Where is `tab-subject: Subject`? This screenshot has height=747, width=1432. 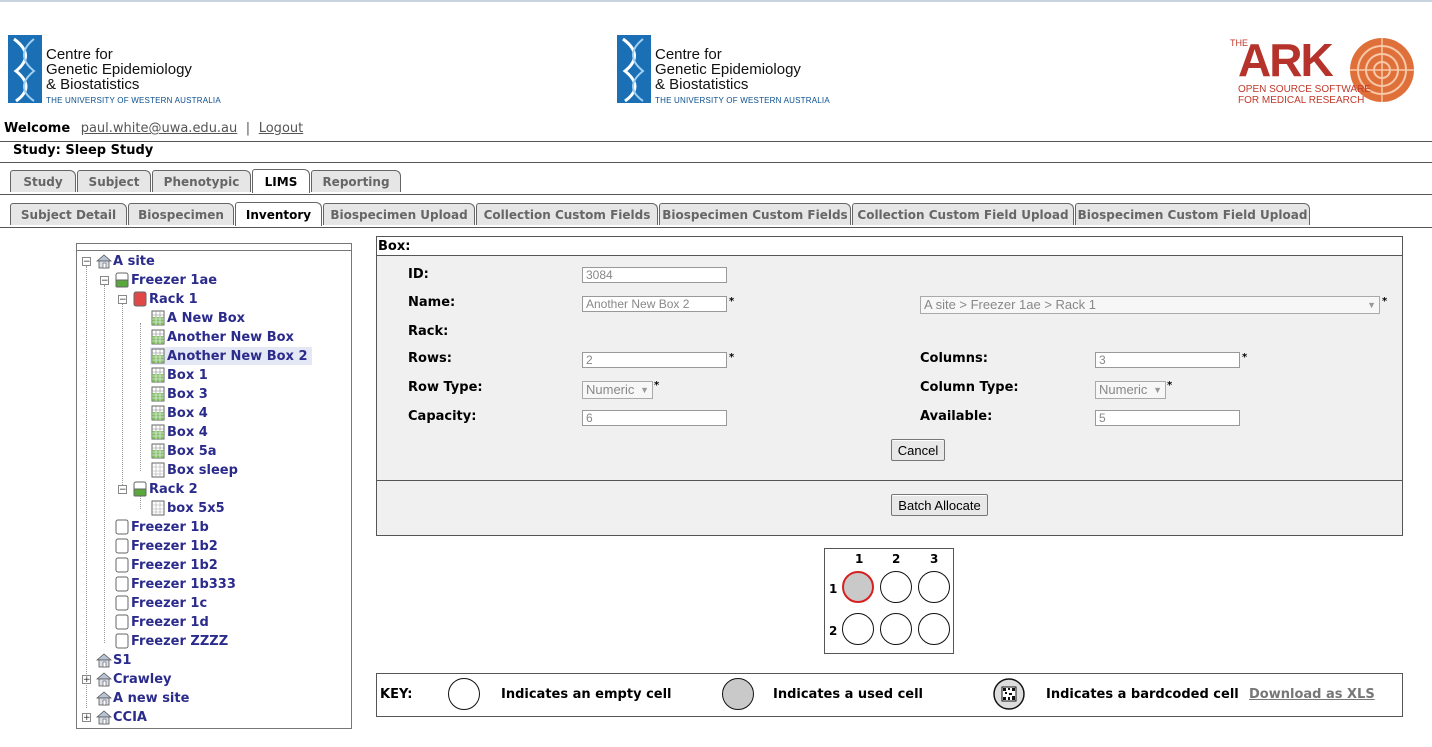 tab-subject: Subject is located at coordinates (114, 181).